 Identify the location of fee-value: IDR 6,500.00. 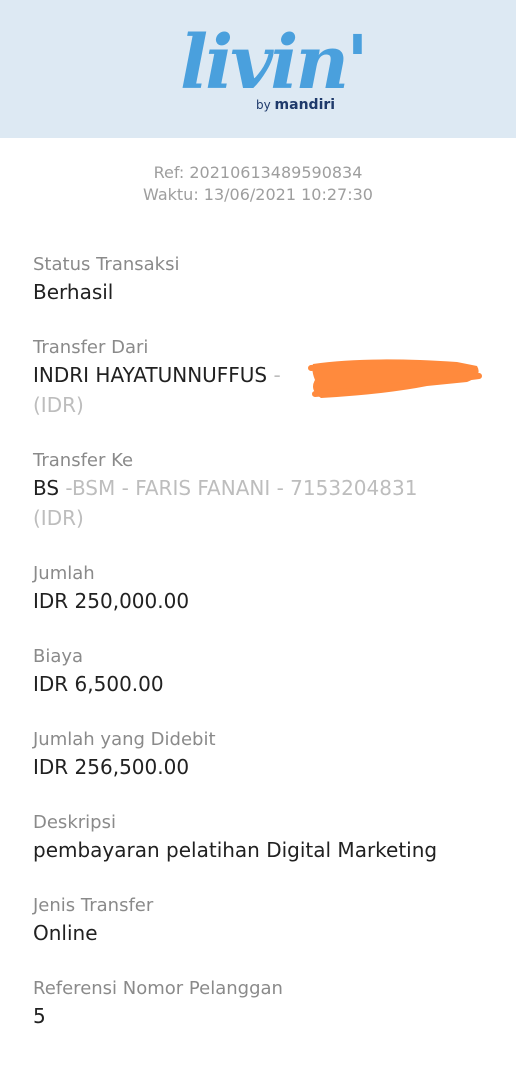
(98, 684).